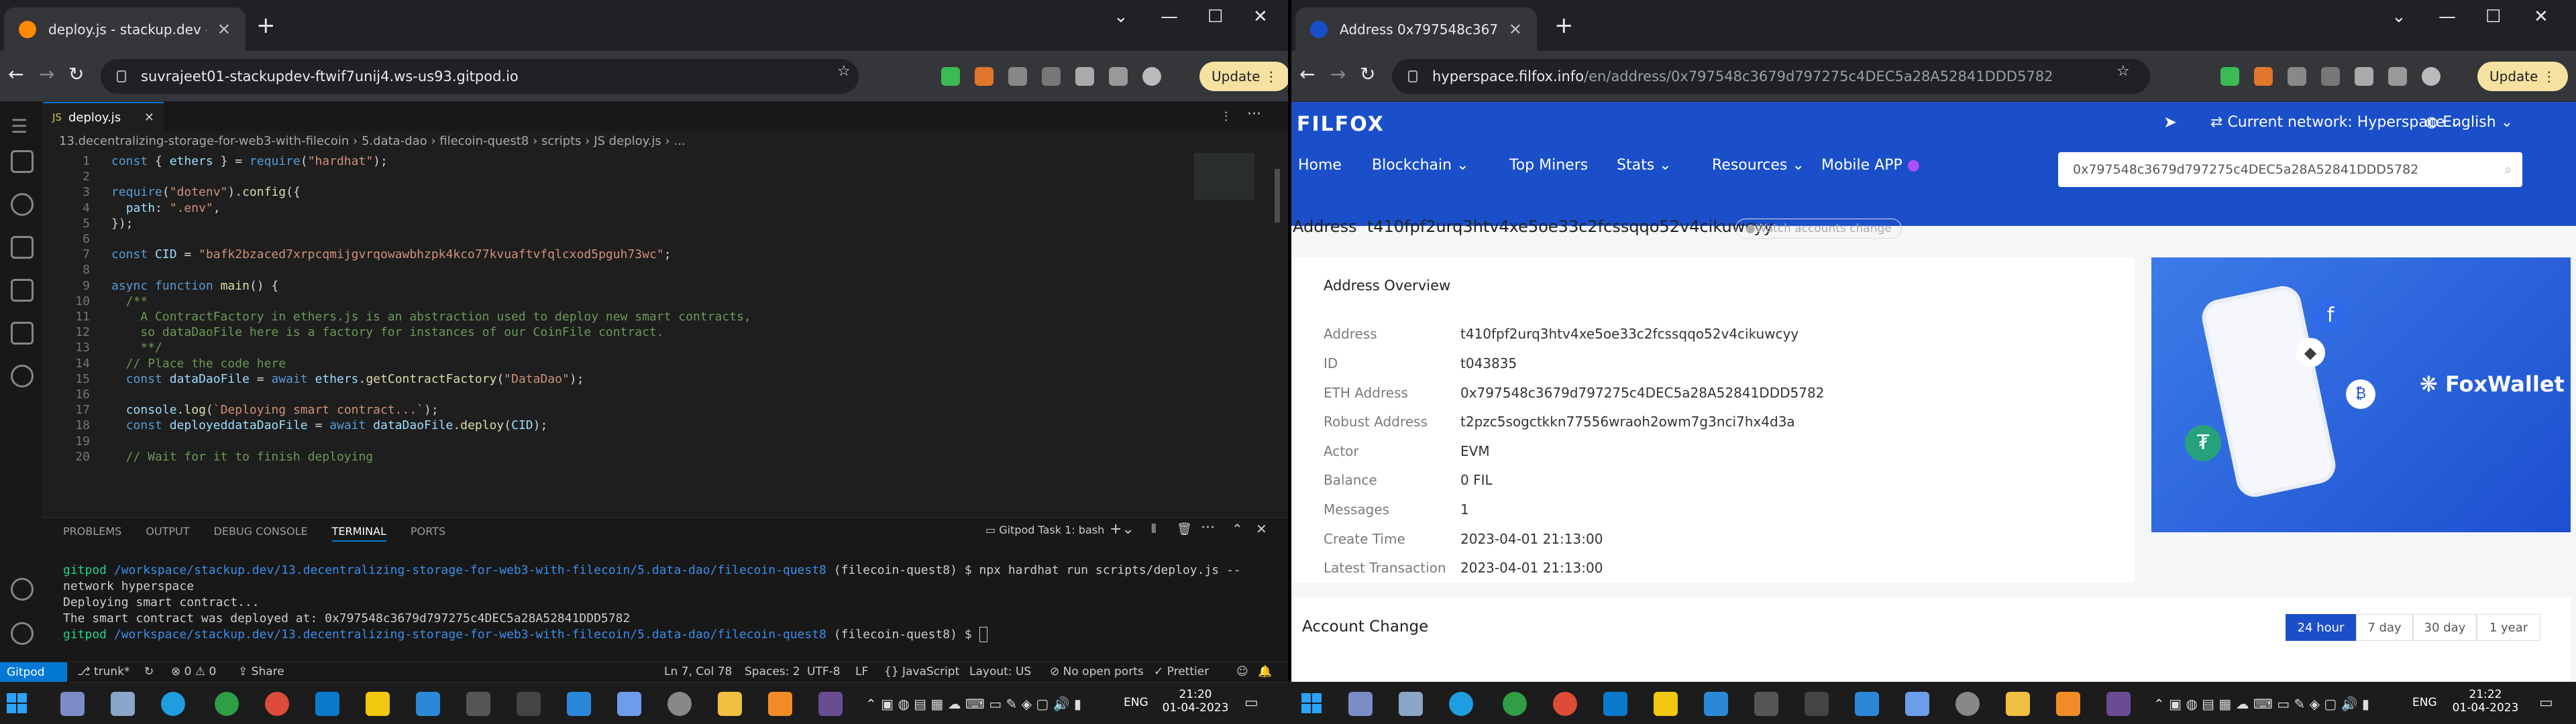  I want to click on code-line: });, so click(122, 224).